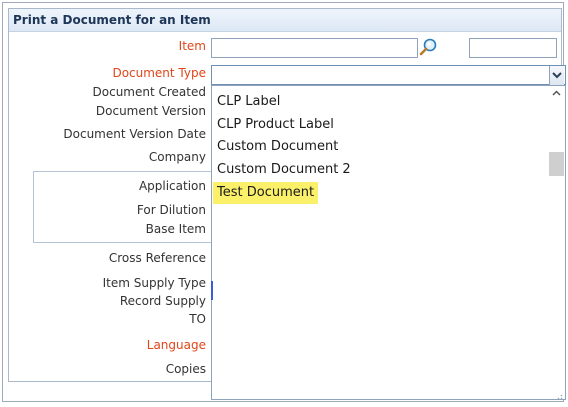 The height and width of the screenshot is (407, 568). I want to click on to-label: TO, so click(197, 319).